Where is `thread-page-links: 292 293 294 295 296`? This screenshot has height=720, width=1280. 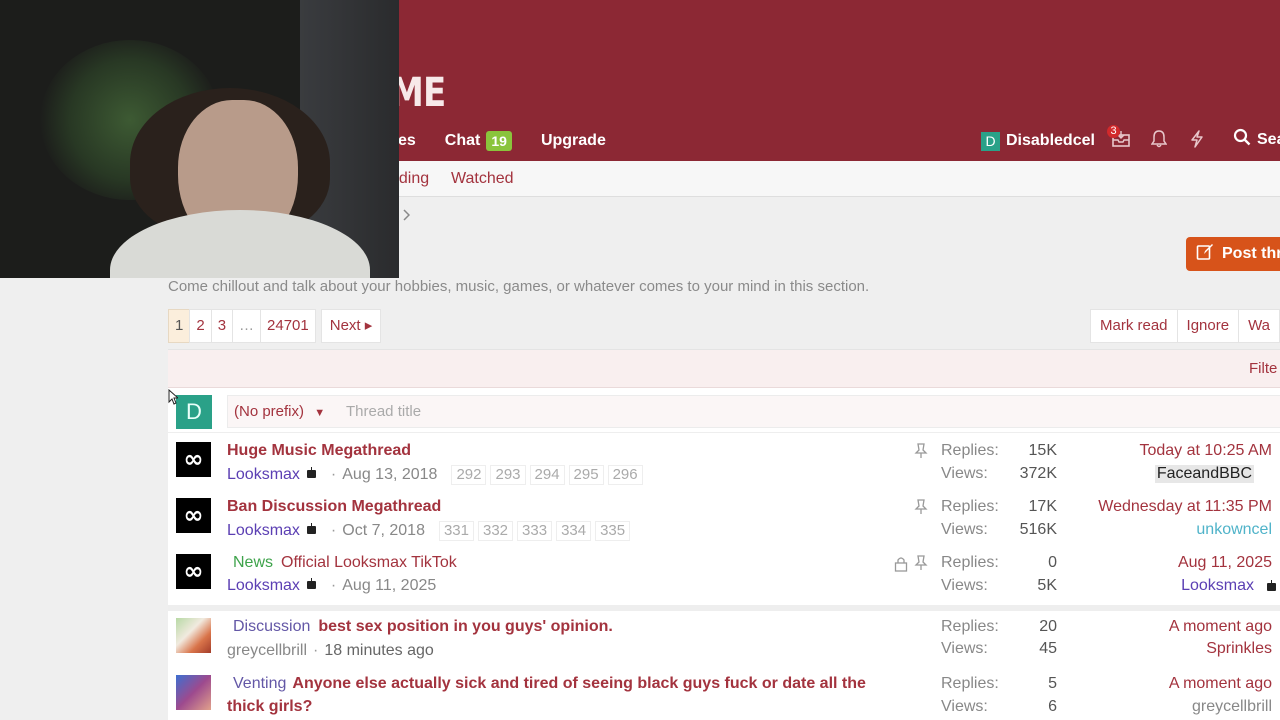 thread-page-links: 292 293 294 295 296 is located at coordinates (548, 475).